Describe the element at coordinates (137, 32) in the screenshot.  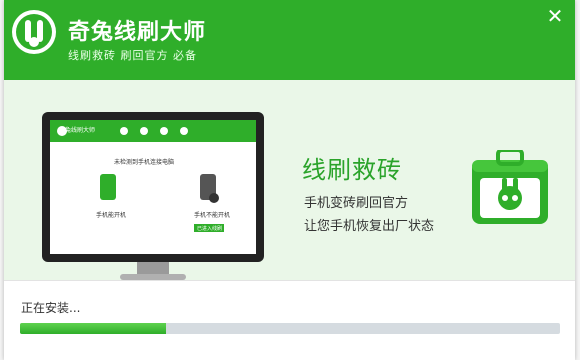
I see `app-title: 奇兔线刷大师` at that location.